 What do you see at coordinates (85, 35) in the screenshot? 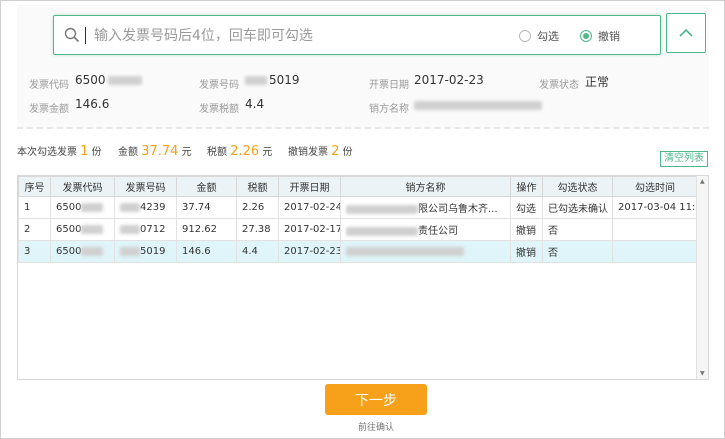
I see `text-caret` at bounding box center [85, 35].